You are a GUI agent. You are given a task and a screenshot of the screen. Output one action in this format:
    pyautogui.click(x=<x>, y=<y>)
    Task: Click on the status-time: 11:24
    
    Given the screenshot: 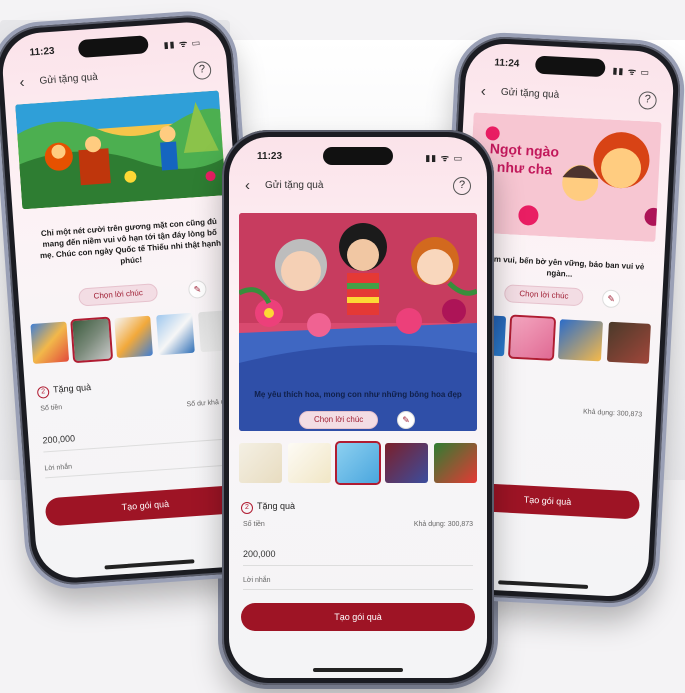 What is the action you would take?
    pyautogui.click(x=507, y=63)
    